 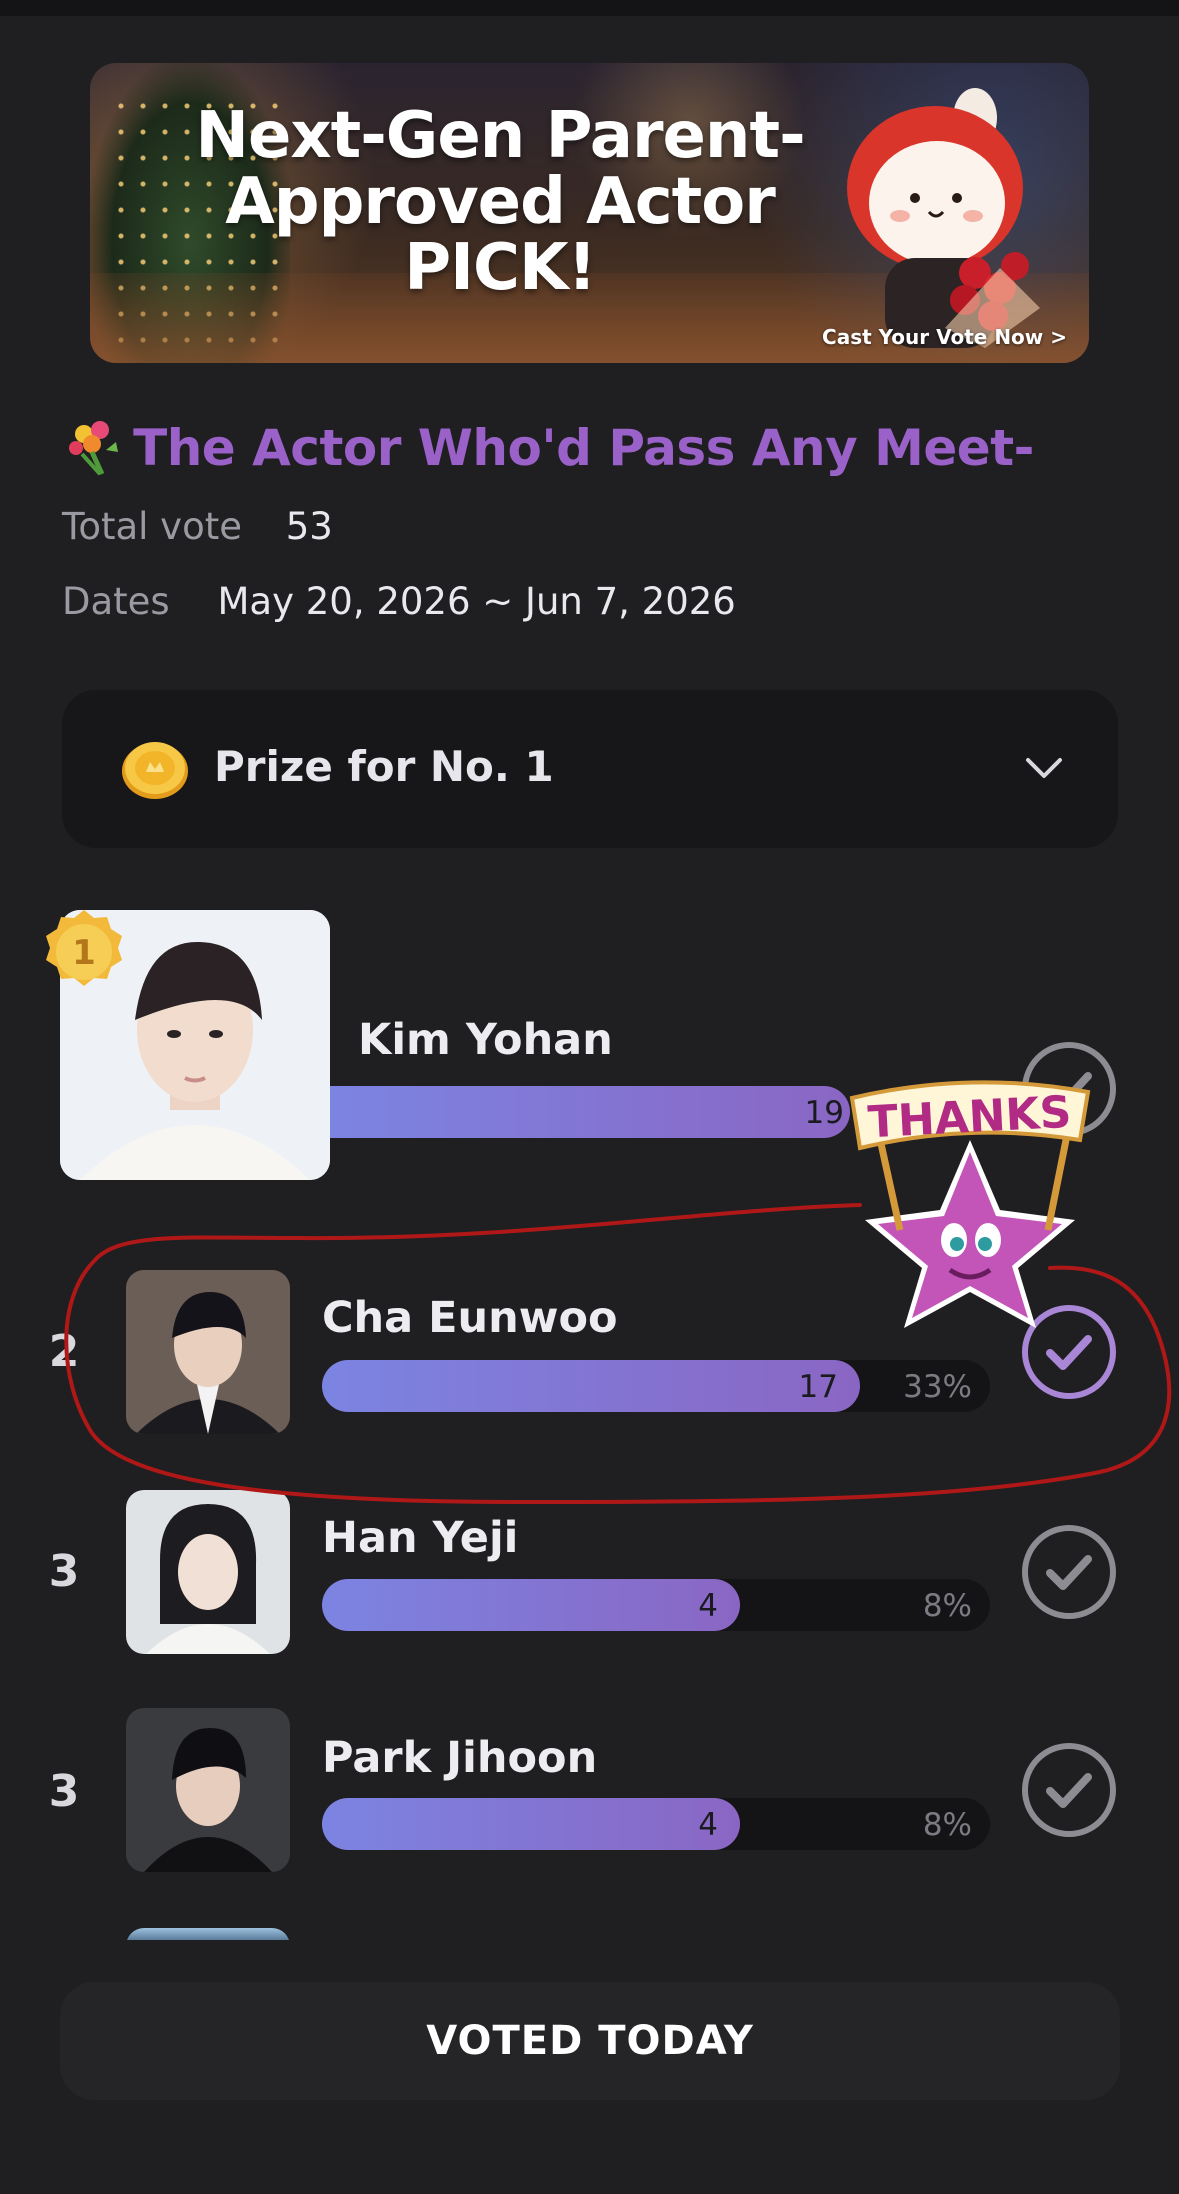 What do you see at coordinates (970, 1204) in the screenshot?
I see `thanks-star-sticker: THANKS` at bounding box center [970, 1204].